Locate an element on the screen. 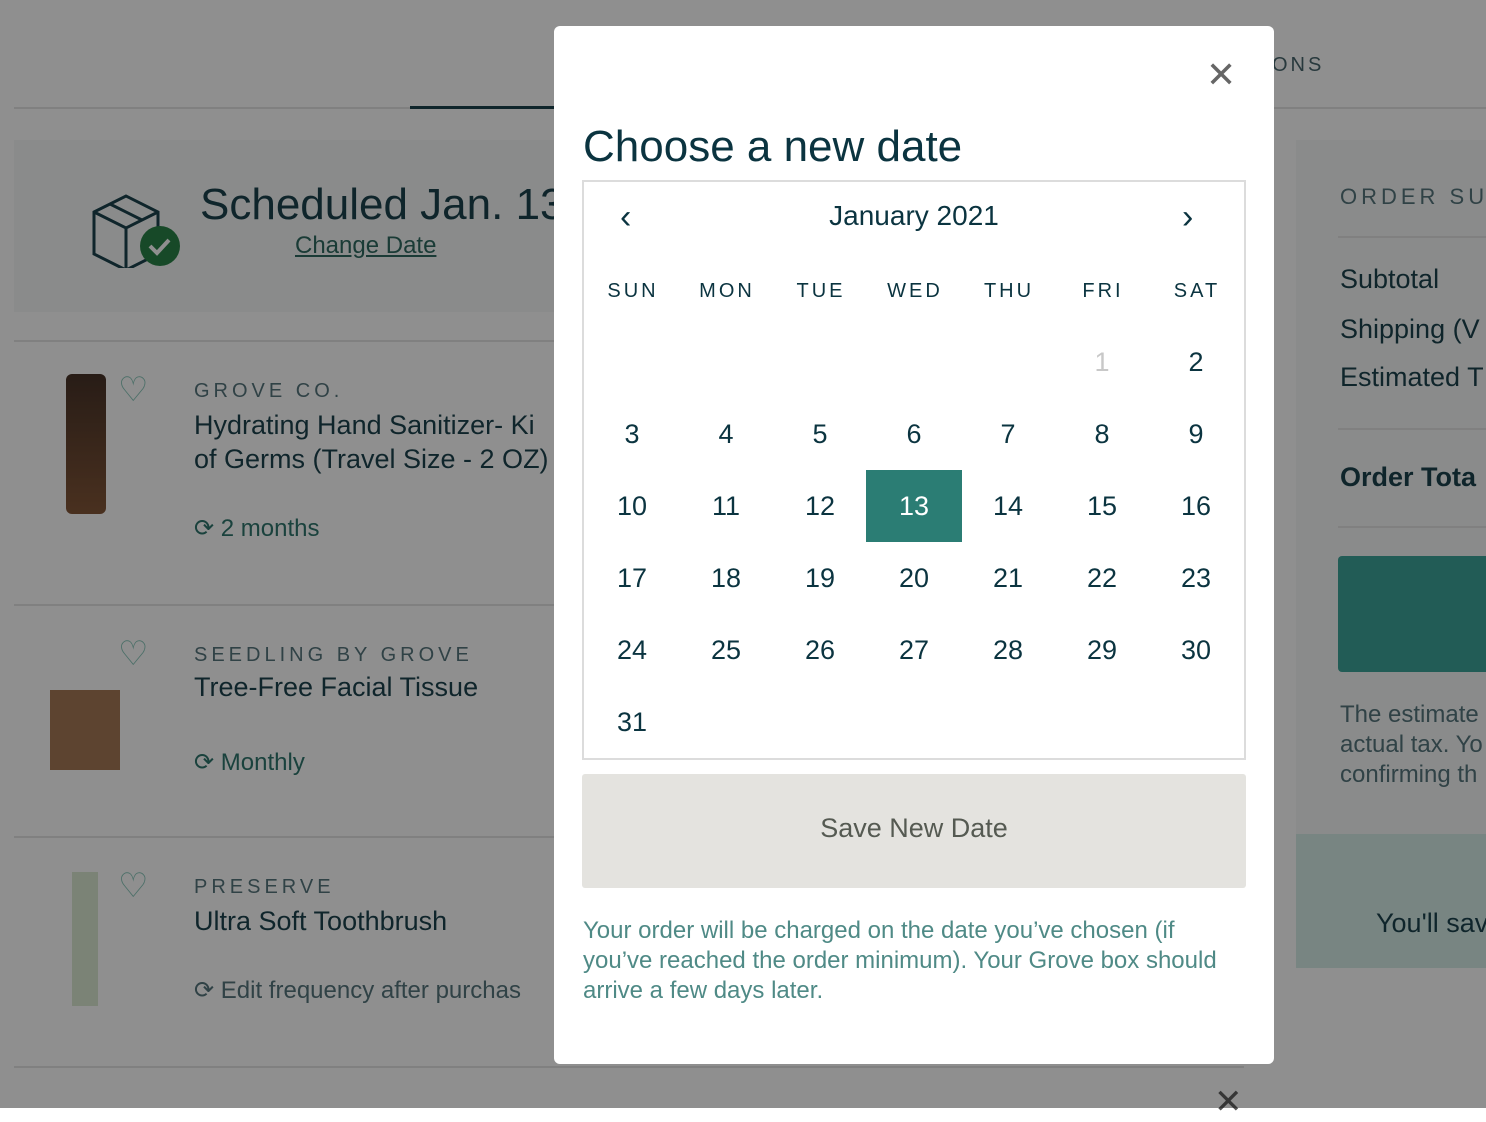 This screenshot has width=1486, height=1122. day-11: 11 is located at coordinates (726, 506).